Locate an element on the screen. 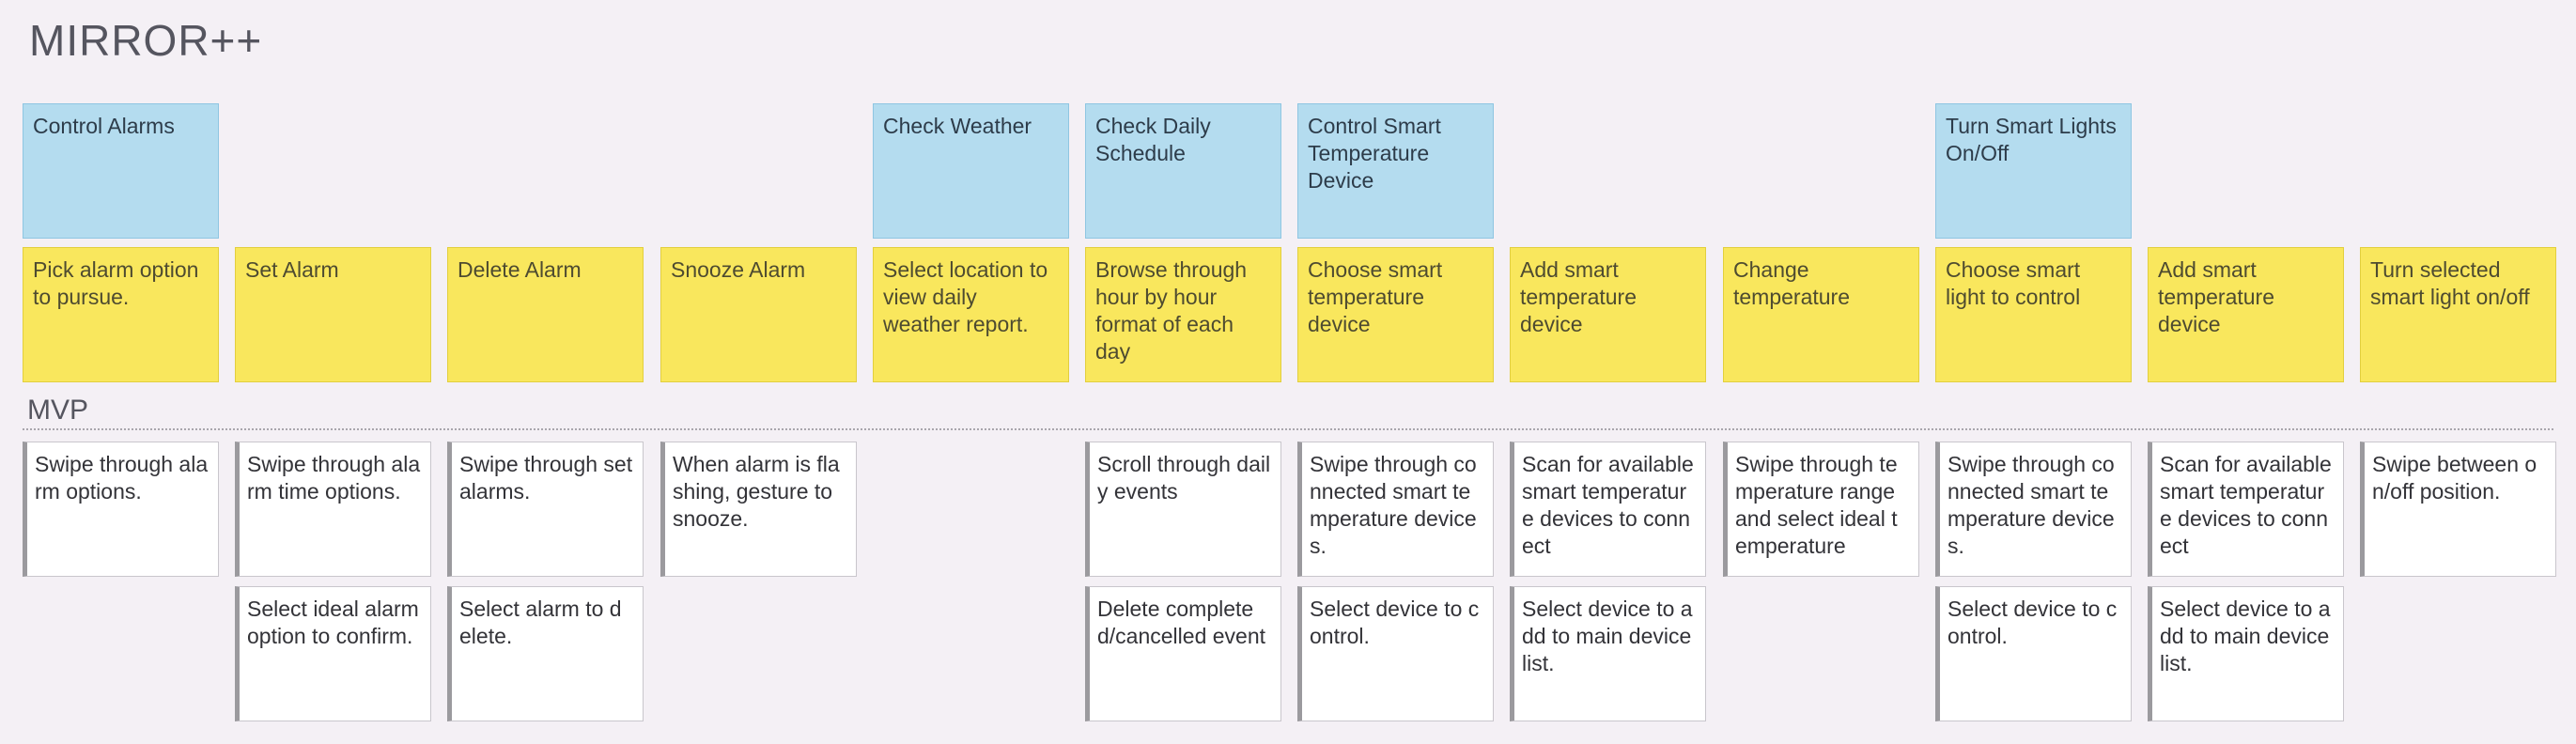 This screenshot has width=2576, height=744. task-card: Snooze Alarm is located at coordinates (758, 314).